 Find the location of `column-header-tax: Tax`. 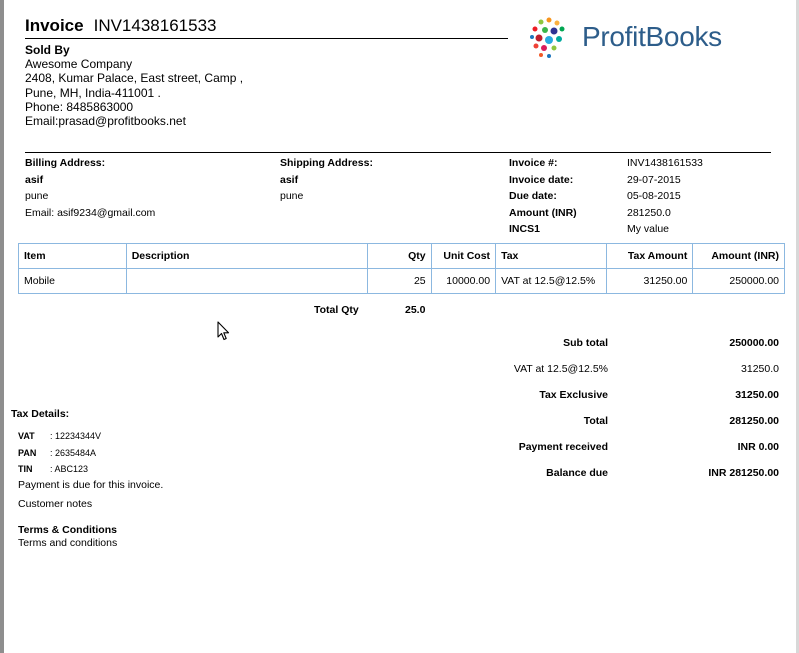

column-header-tax: Tax is located at coordinates (551, 256).